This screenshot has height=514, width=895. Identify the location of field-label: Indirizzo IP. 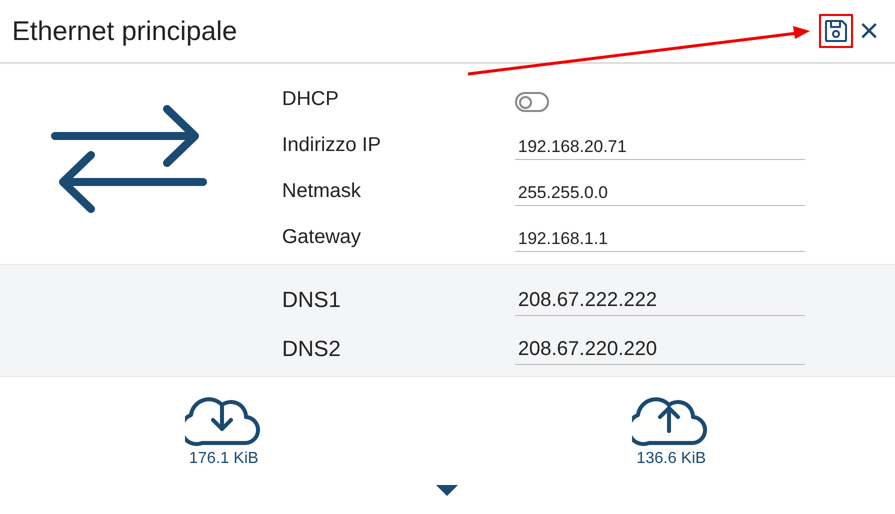
(332, 145).